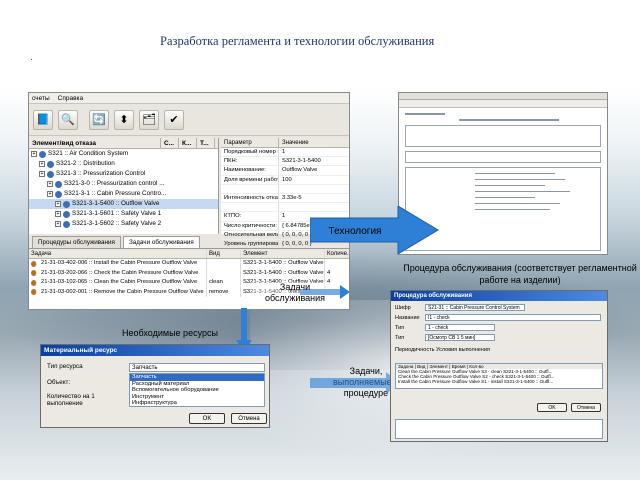 Image resolution: width=640 pixels, height=480 pixels. I want to click on type-field: 1 - check, so click(460, 327).